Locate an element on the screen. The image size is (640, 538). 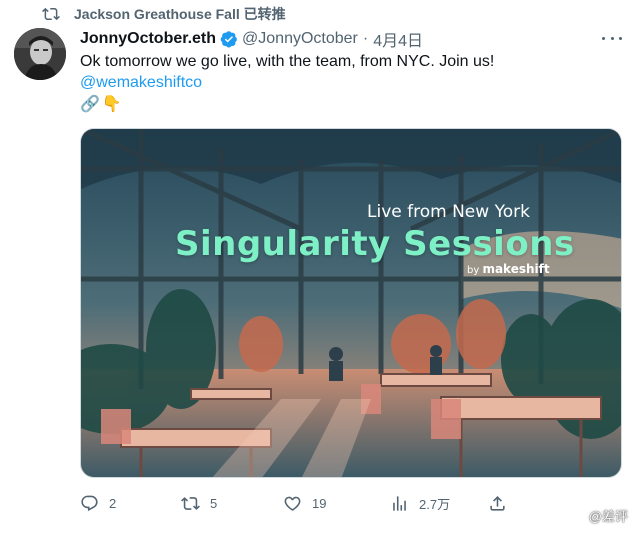
mention-link: @wemakeshiftco is located at coordinates (141, 83).